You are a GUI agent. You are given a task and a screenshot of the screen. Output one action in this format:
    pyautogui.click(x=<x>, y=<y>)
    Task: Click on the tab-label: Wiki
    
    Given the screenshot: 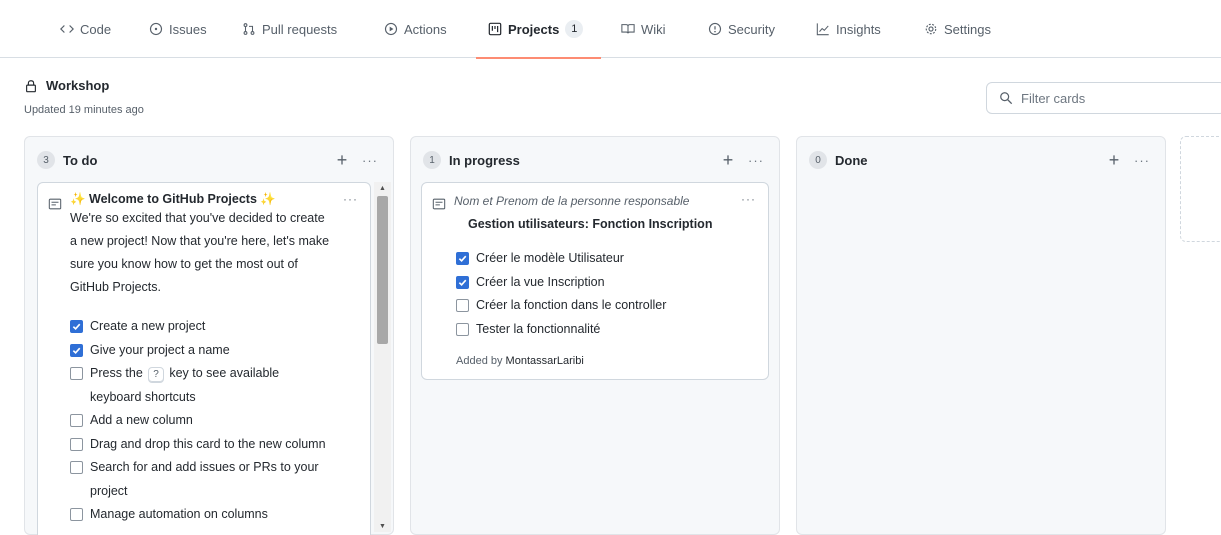 What is the action you would take?
    pyautogui.click(x=653, y=29)
    